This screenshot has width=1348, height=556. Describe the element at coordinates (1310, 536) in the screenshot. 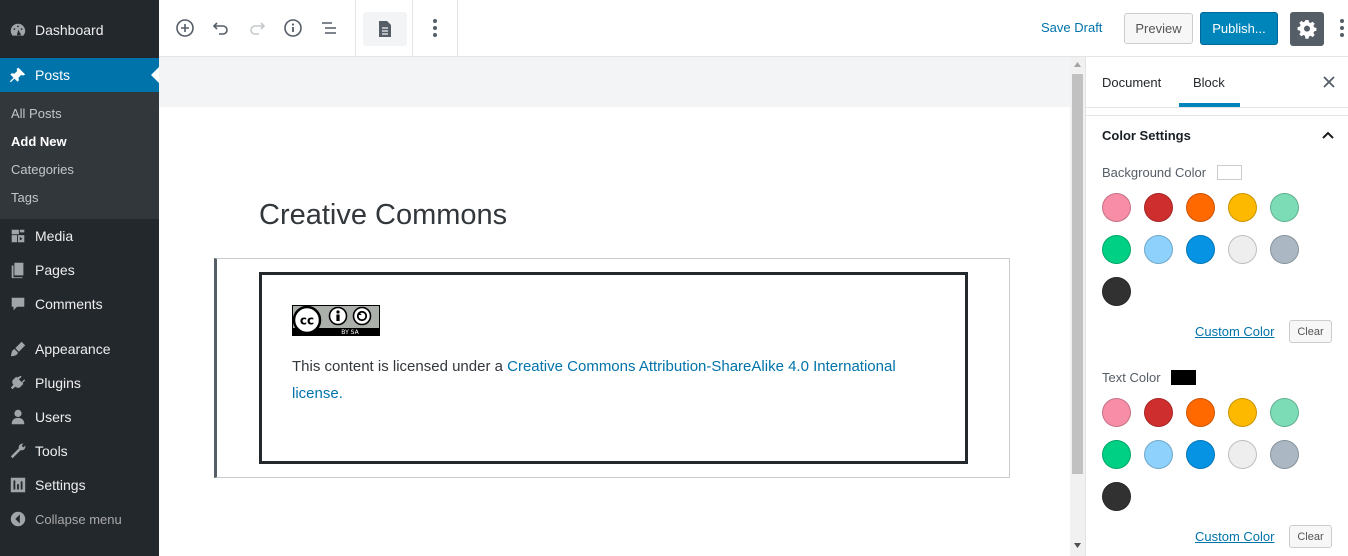

I see `text-clear-button: Clear` at that location.